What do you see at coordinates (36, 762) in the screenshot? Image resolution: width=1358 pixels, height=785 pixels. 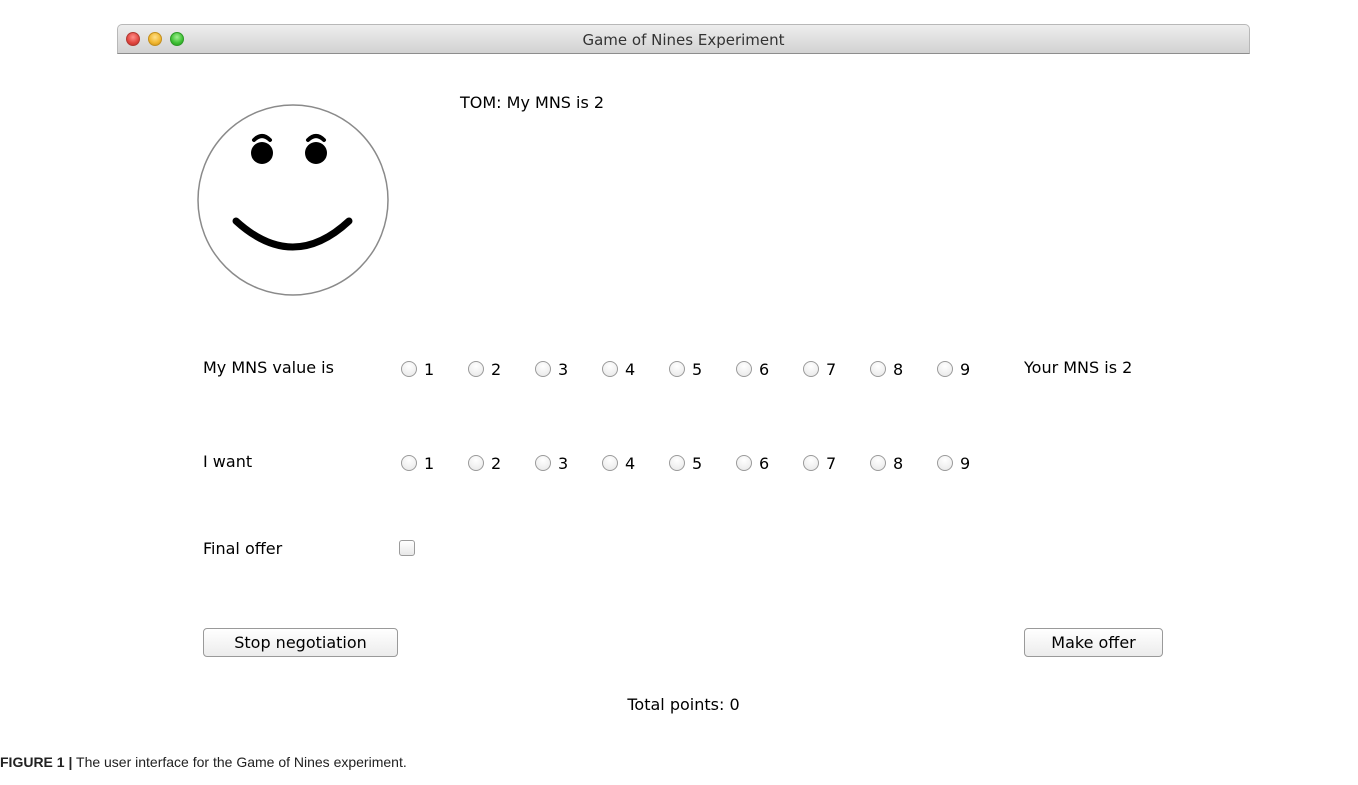 I see `figure-label: FIGURE 1 |` at bounding box center [36, 762].